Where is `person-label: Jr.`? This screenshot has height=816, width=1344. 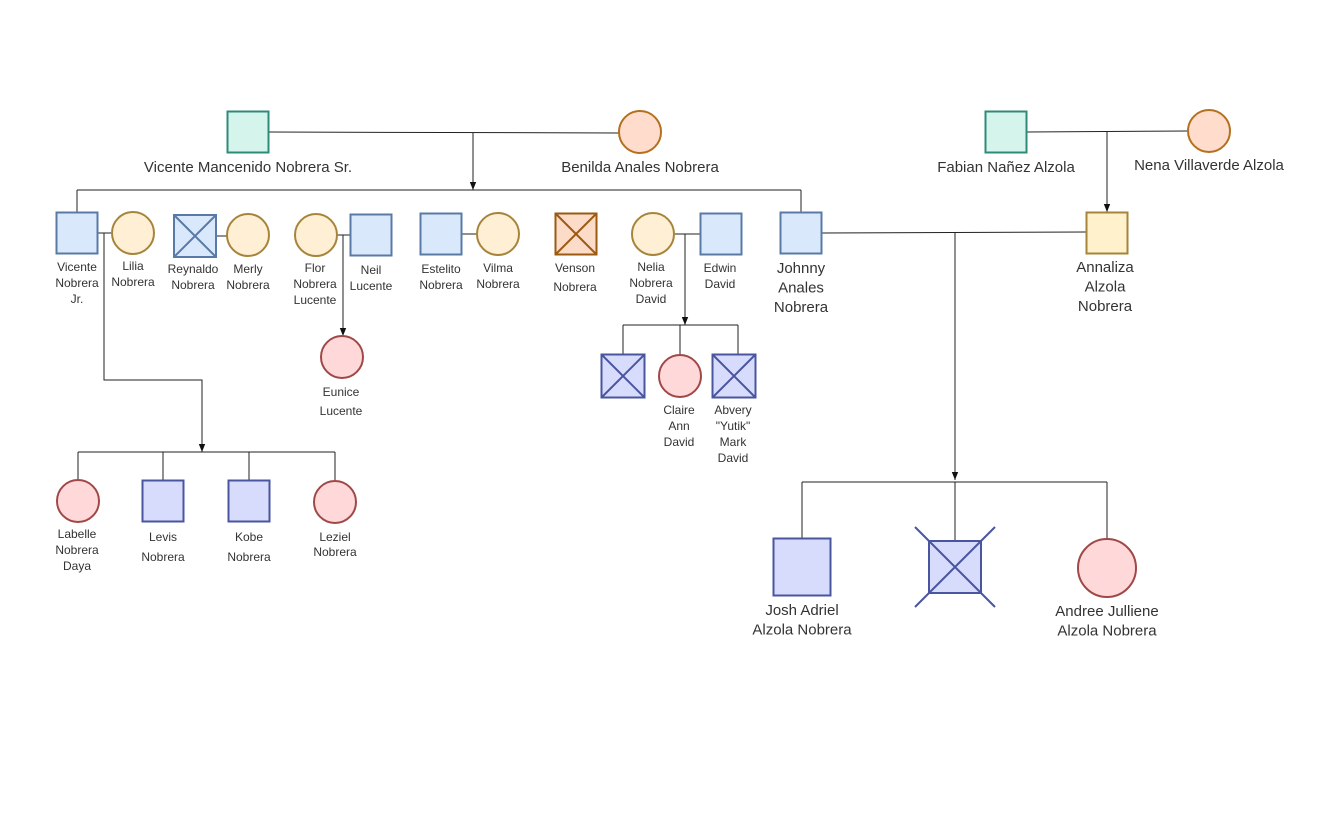
person-label: Jr. is located at coordinates (77, 299).